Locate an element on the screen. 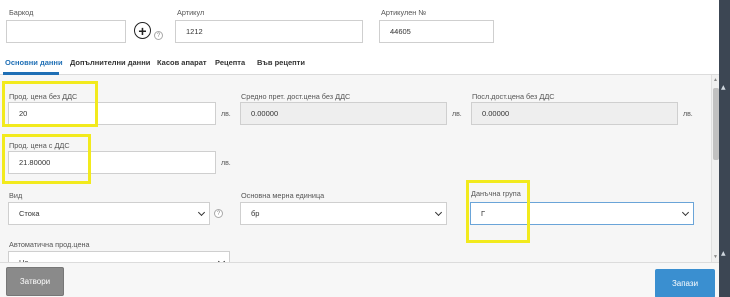 The height and width of the screenshot is (297, 730). auto-price-select: Не is located at coordinates (119, 256).